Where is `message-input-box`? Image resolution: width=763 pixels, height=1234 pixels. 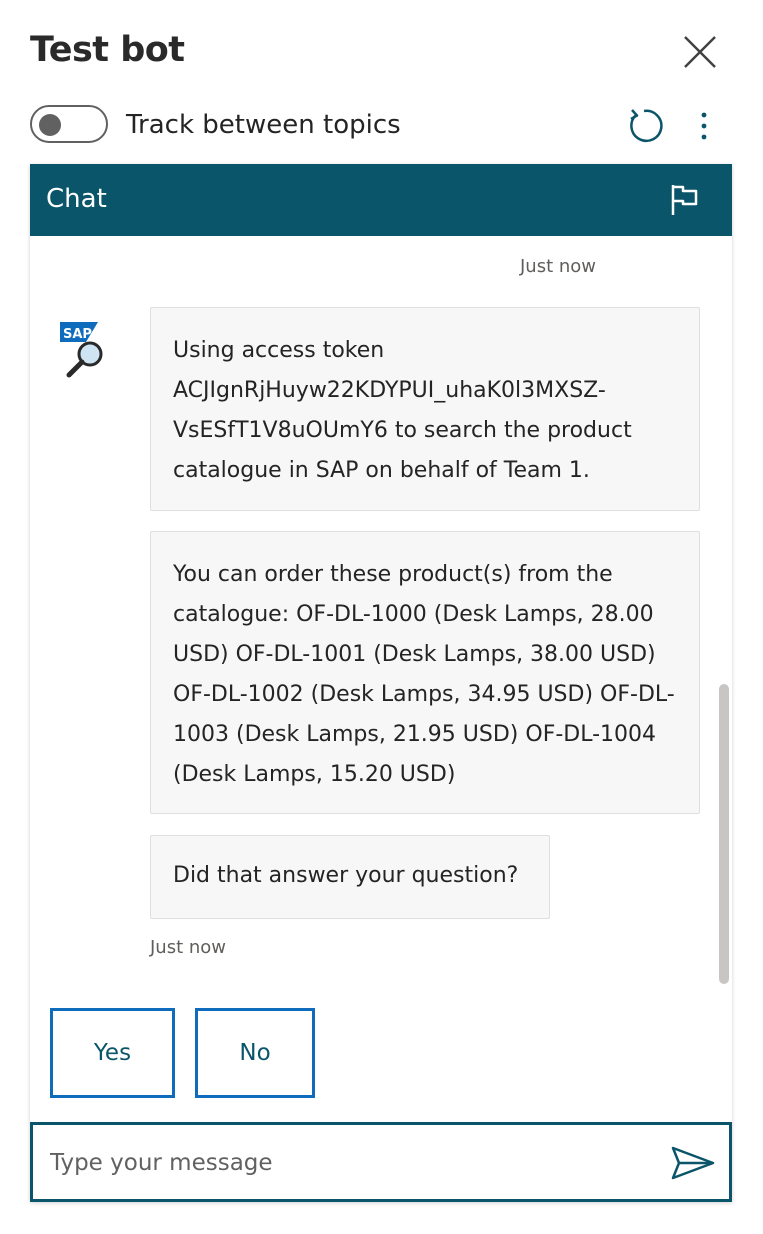 message-input-box is located at coordinates (381, 1162).